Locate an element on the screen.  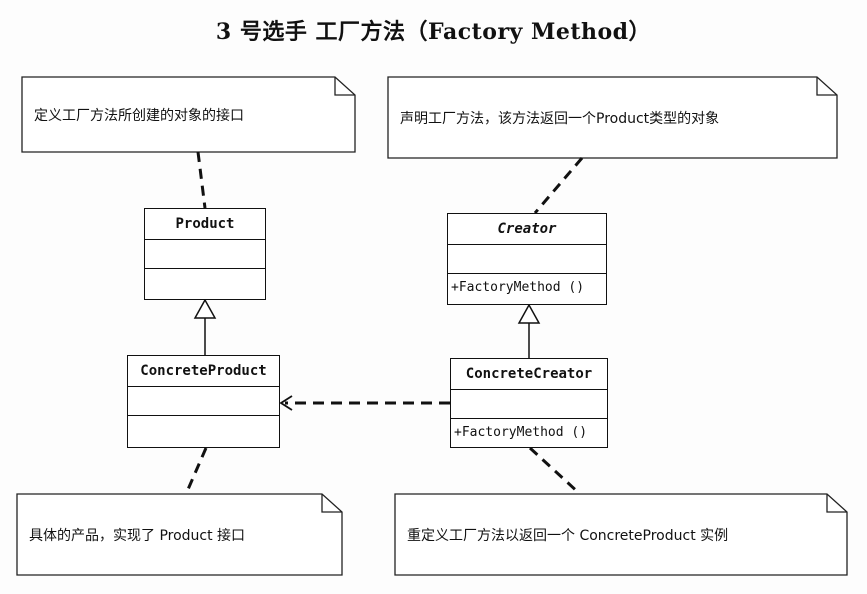
concrete-product-class: ConcreteProduct is located at coordinates (203, 401).